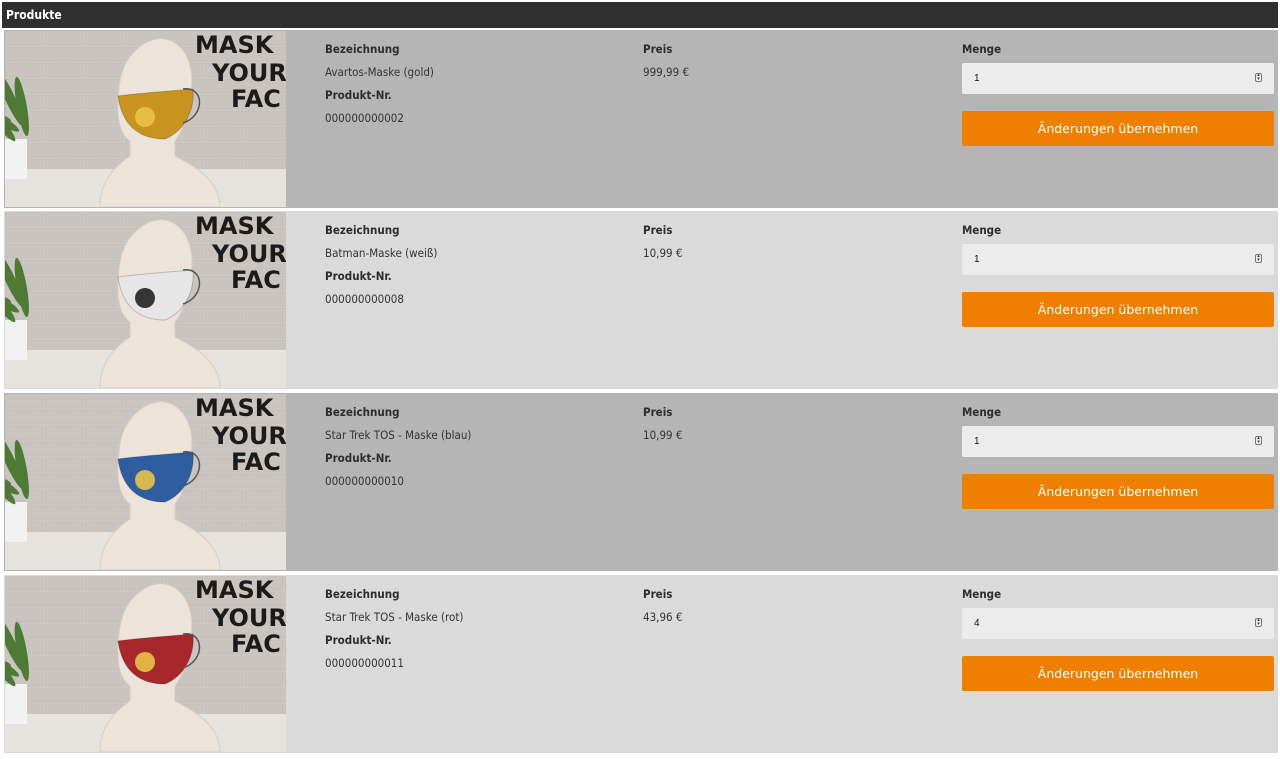 This screenshot has height=759, width=1280. Describe the element at coordinates (364, 299) in the screenshot. I see `product-no: 000000000008` at that location.